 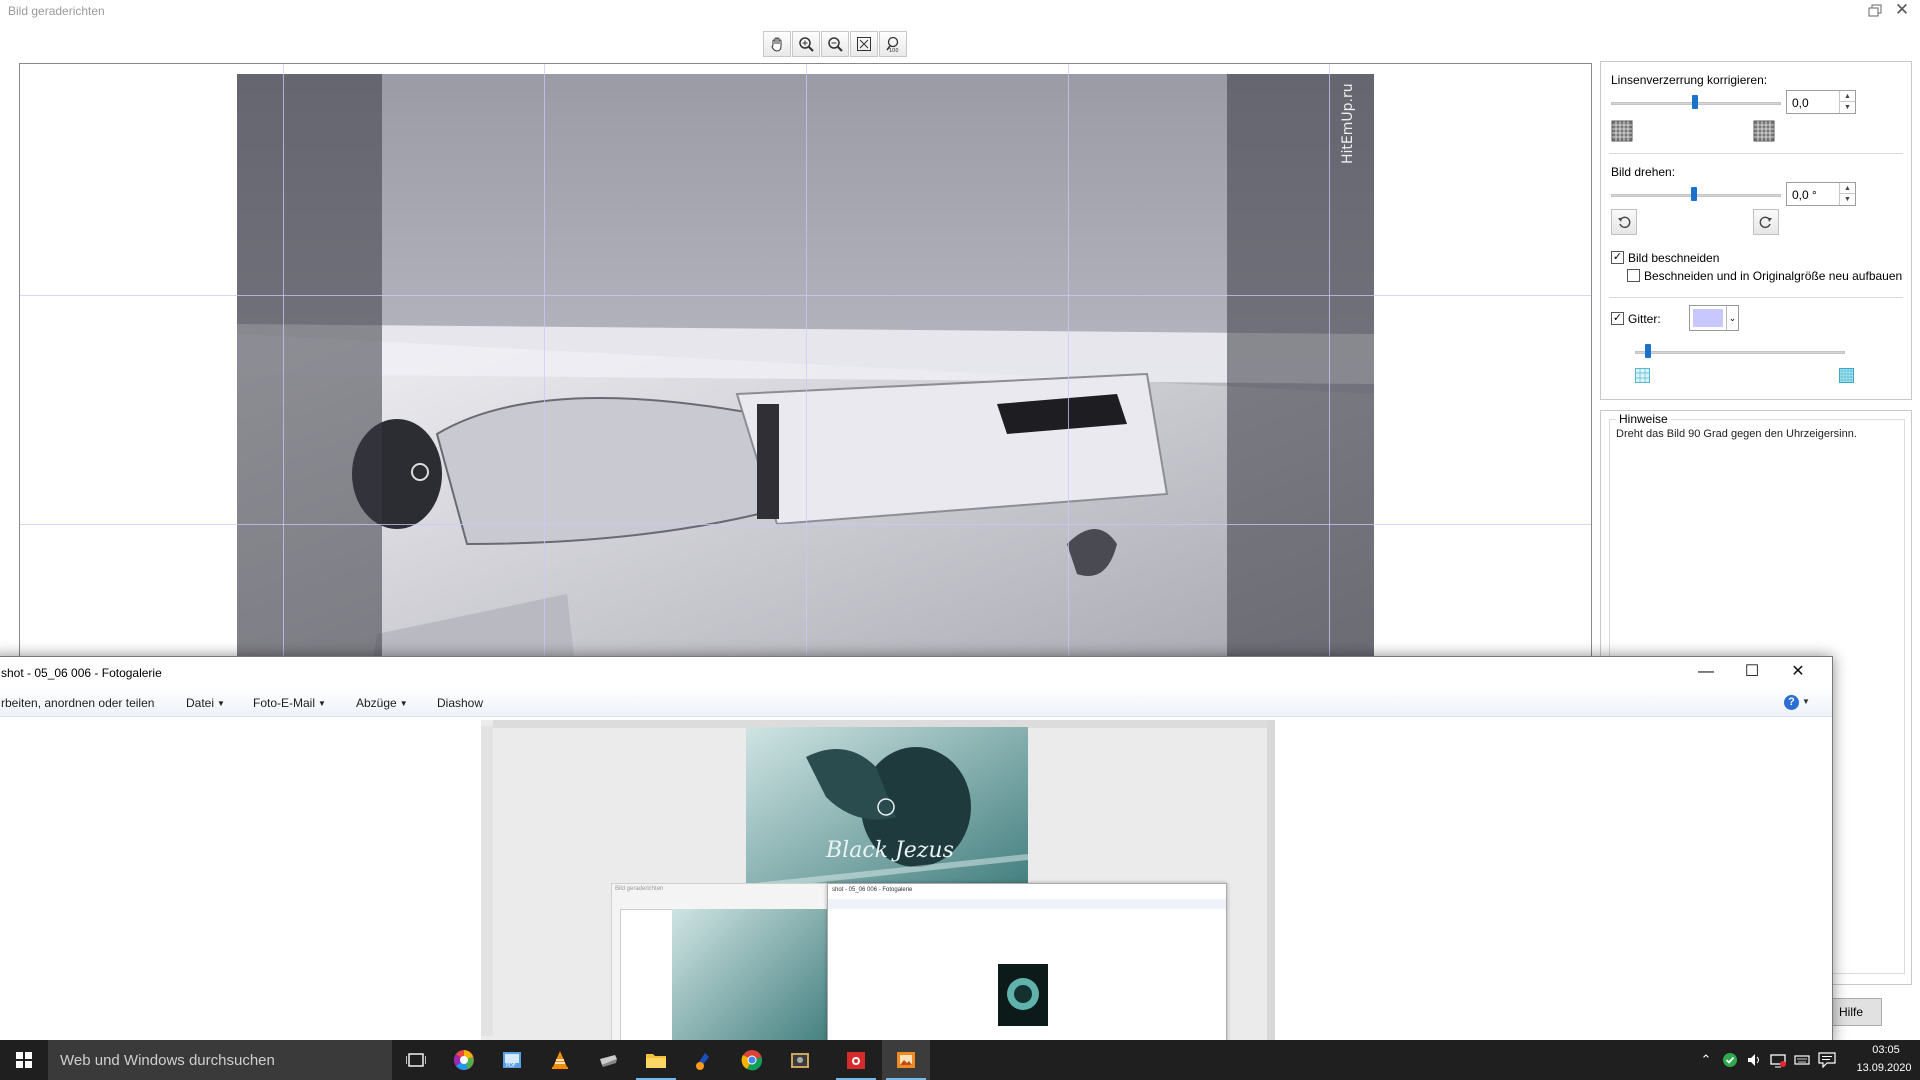 What do you see at coordinates (167, 1060) in the screenshot?
I see `search-placeholder: Web und Windows durchsuchen` at bounding box center [167, 1060].